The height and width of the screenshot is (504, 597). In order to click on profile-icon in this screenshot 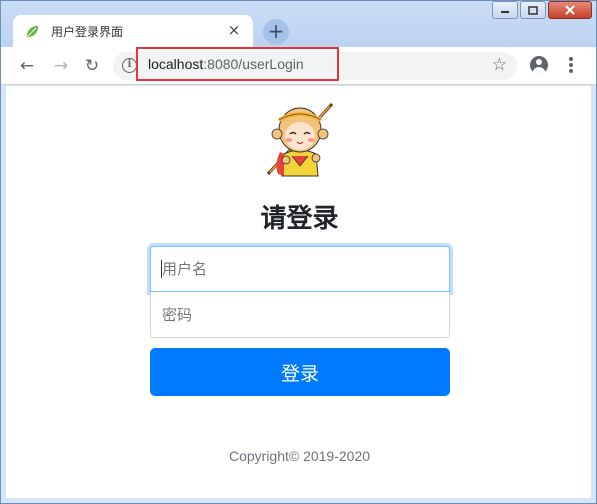, I will do `click(539, 65)`.